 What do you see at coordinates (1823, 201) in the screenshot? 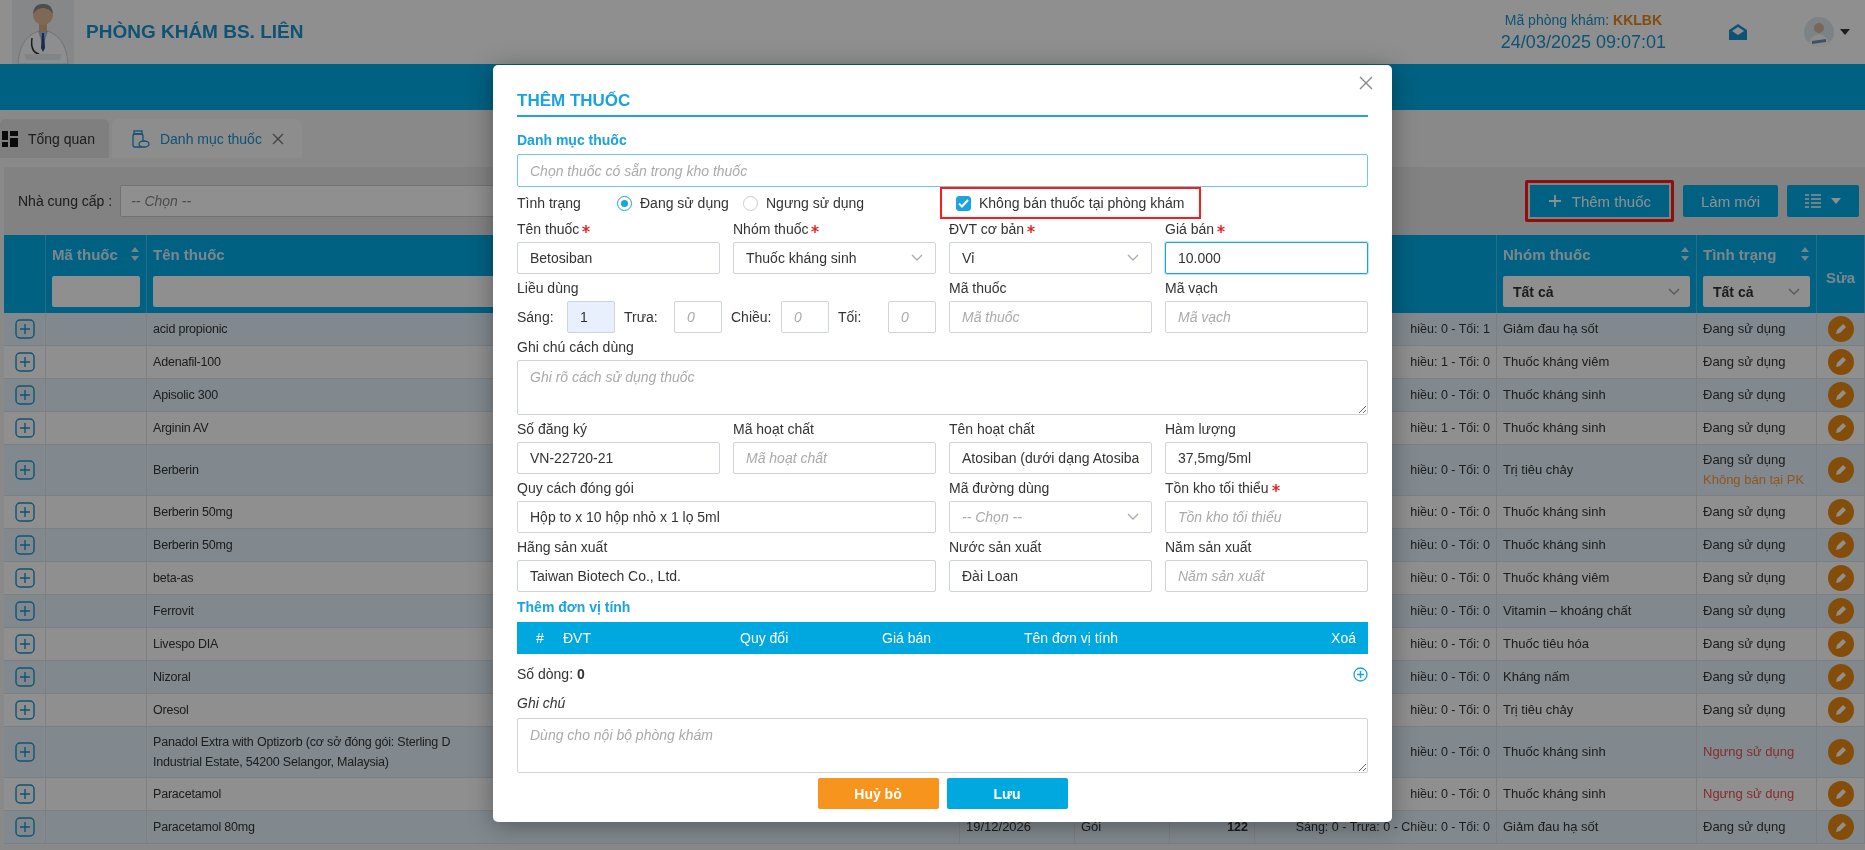
I see `view-menu-button` at bounding box center [1823, 201].